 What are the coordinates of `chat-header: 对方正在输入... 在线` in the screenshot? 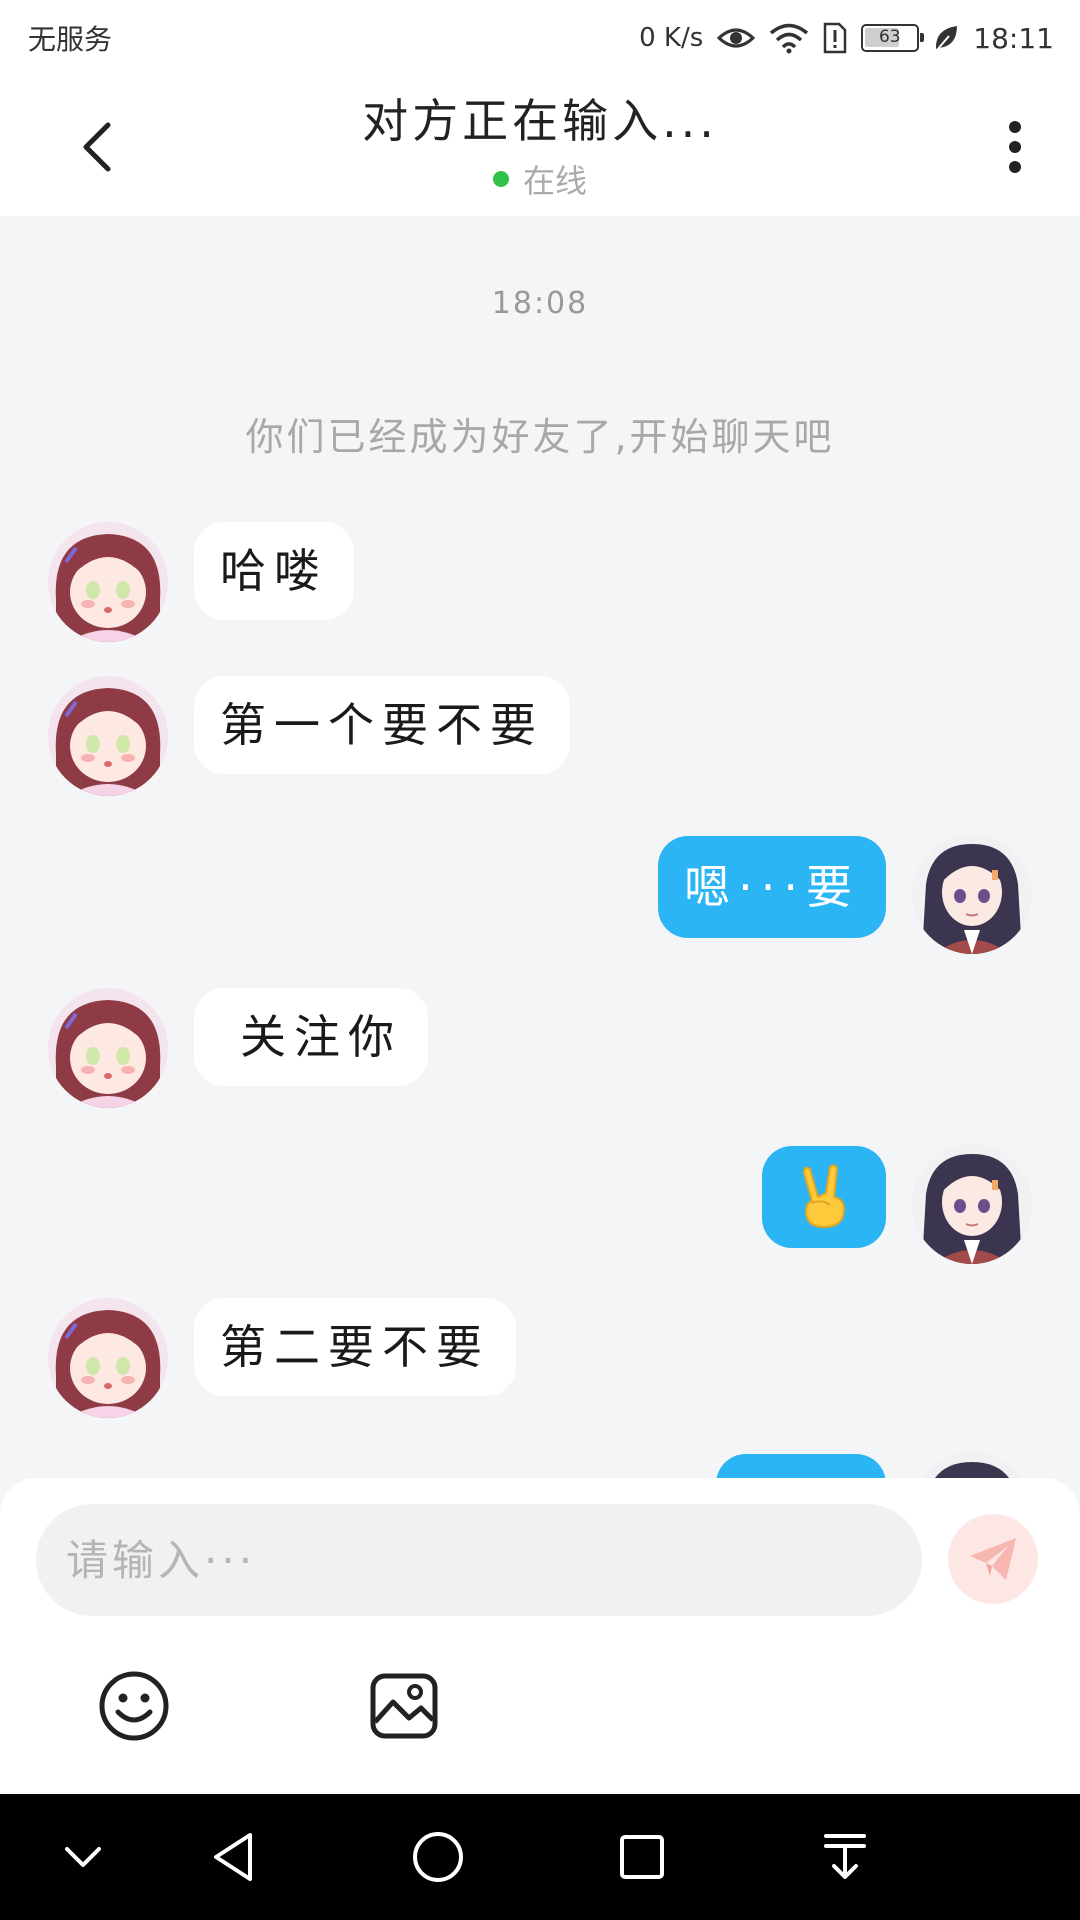 It's located at (540, 146).